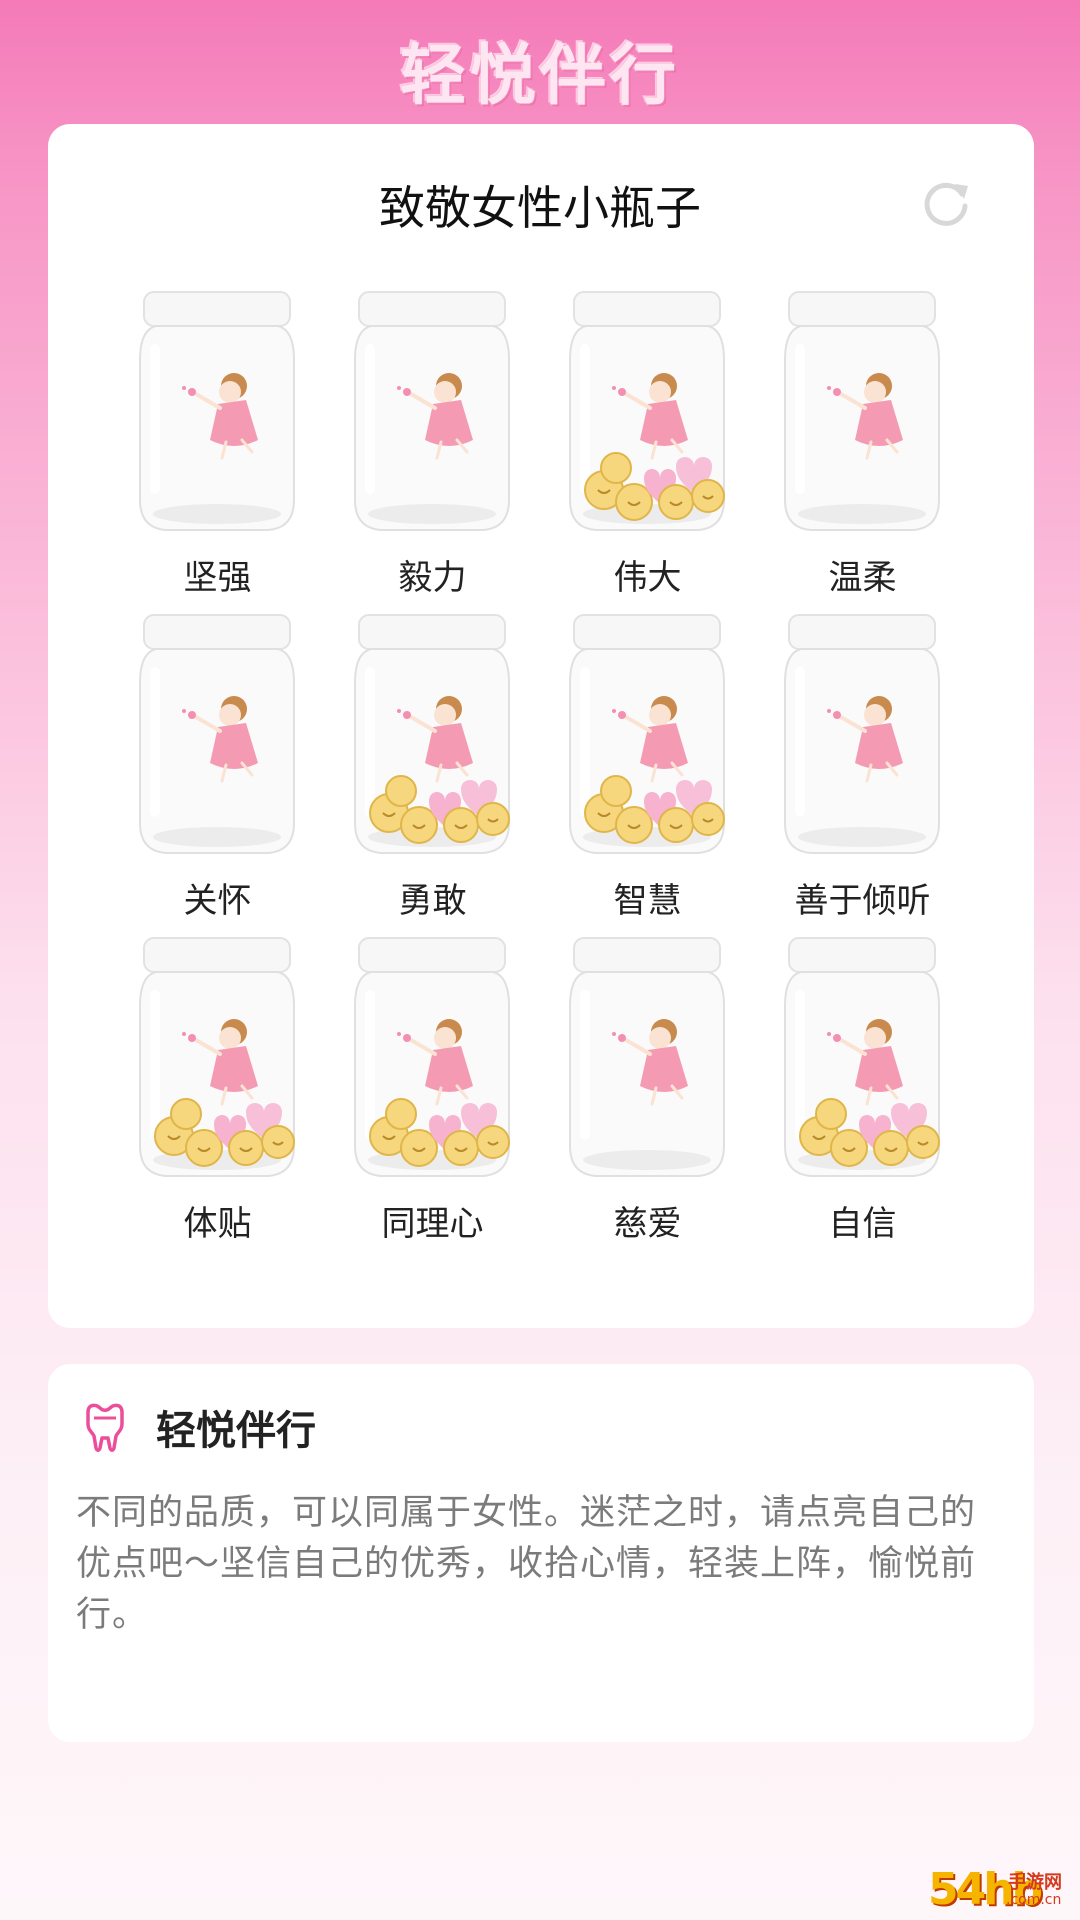  I want to click on jar-label: 伟大, so click(647, 578).